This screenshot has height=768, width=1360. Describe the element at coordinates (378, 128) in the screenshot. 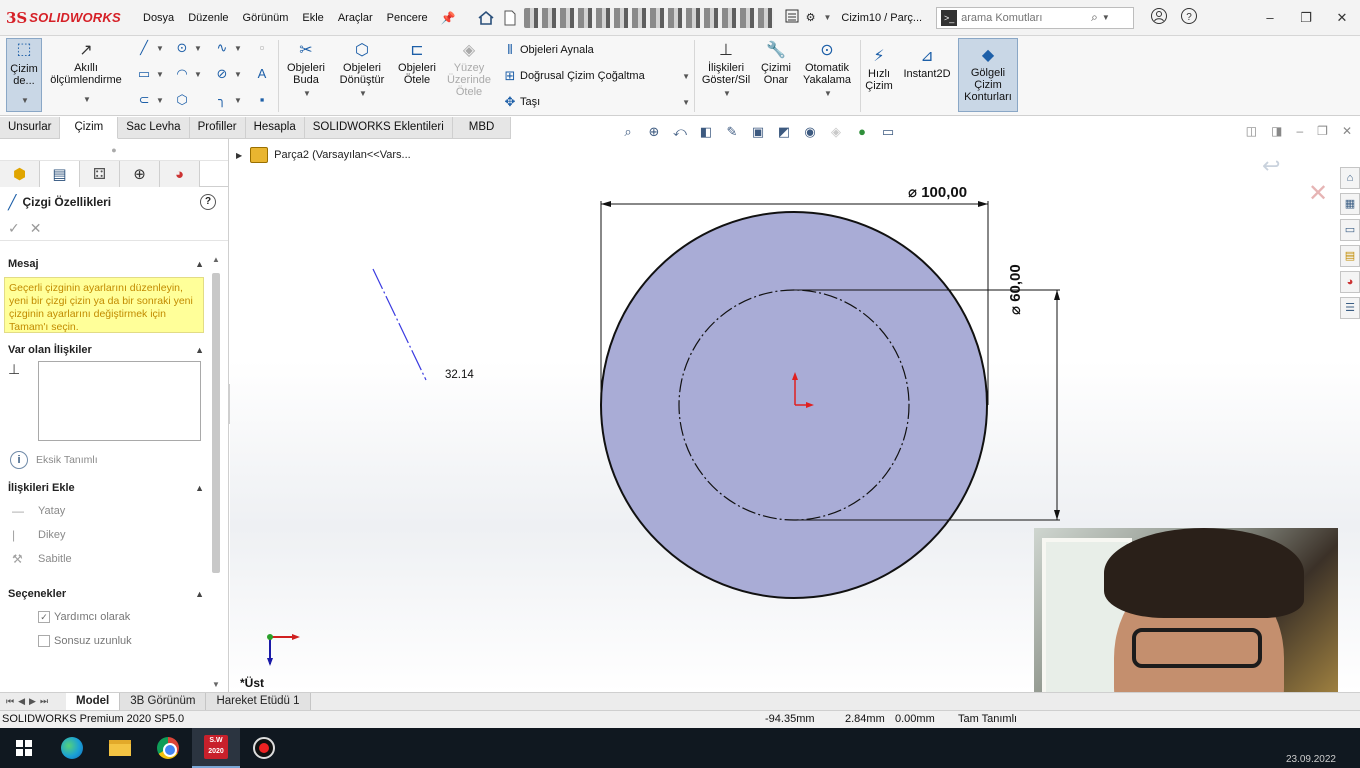

I see `tab-addins: SOLIDWORKS Eklentileri` at that location.